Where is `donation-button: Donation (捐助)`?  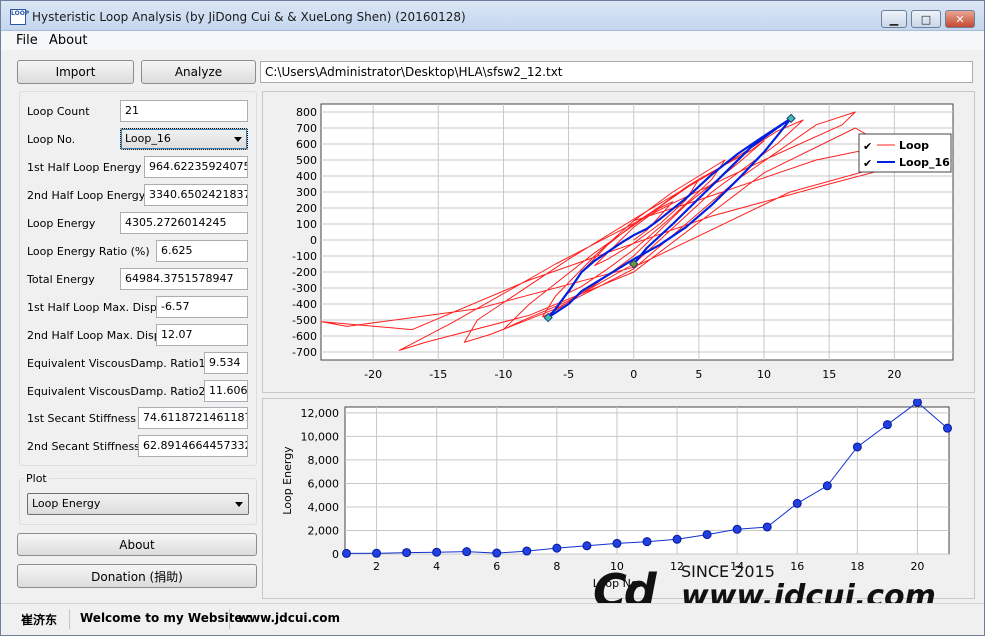 donation-button: Donation (捐助) is located at coordinates (137, 576).